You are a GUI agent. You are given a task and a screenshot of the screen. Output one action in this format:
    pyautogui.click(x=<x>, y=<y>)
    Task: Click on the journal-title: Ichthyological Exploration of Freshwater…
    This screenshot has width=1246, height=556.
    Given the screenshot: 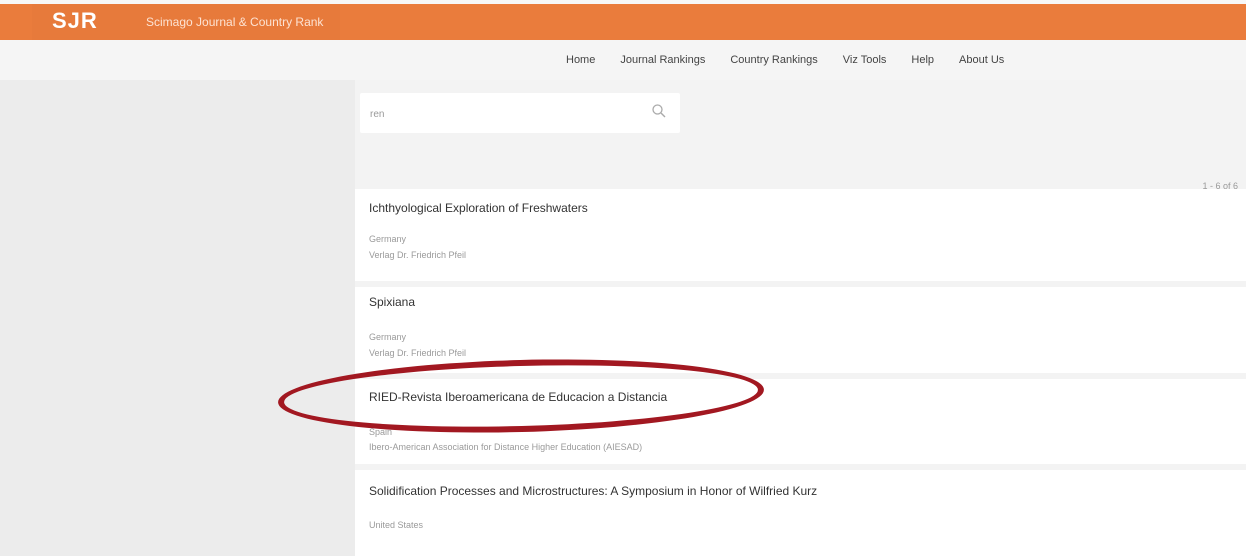 What is the action you would take?
    pyautogui.click(x=478, y=208)
    